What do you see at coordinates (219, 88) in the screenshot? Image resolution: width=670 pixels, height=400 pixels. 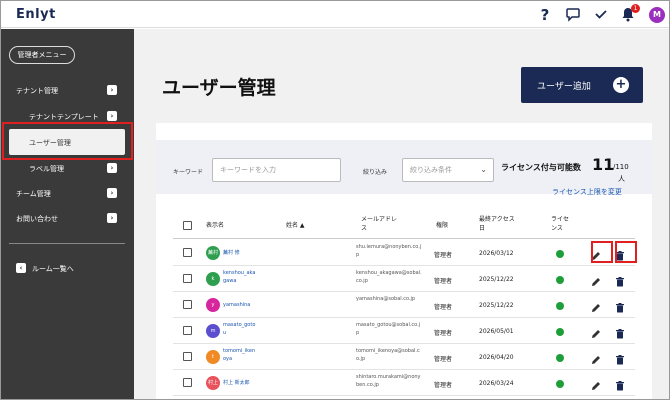 I see `page-title: ユーザー管理` at bounding box center [219, 88].